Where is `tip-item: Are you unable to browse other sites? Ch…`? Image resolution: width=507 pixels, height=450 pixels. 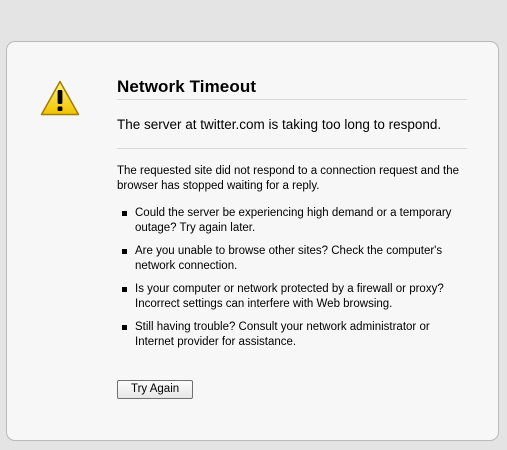
tip-item: Are you unable to browse other sites? Ch… is located at coordinates (292, 259).